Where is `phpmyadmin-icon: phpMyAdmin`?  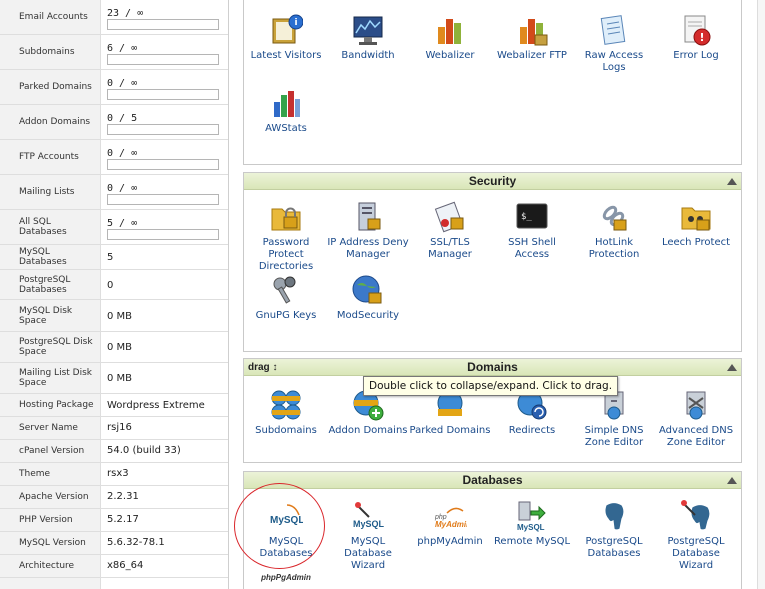
phpmyadmin-icon: phpMyAdmin is located at coordinates (452, 516).